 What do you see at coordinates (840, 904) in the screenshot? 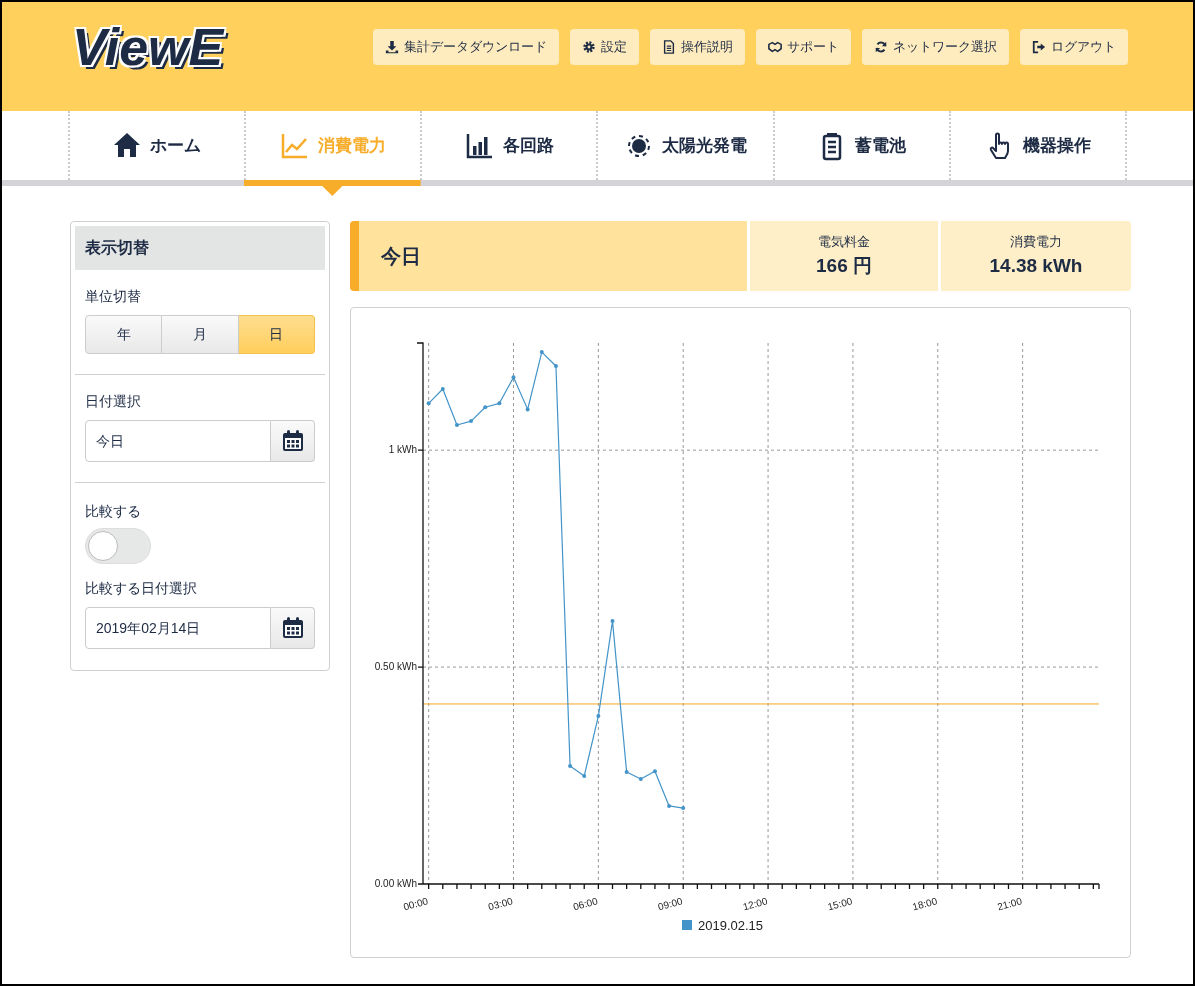
I see `x-tick-label: 15:00` at bounding box center [840, 904].